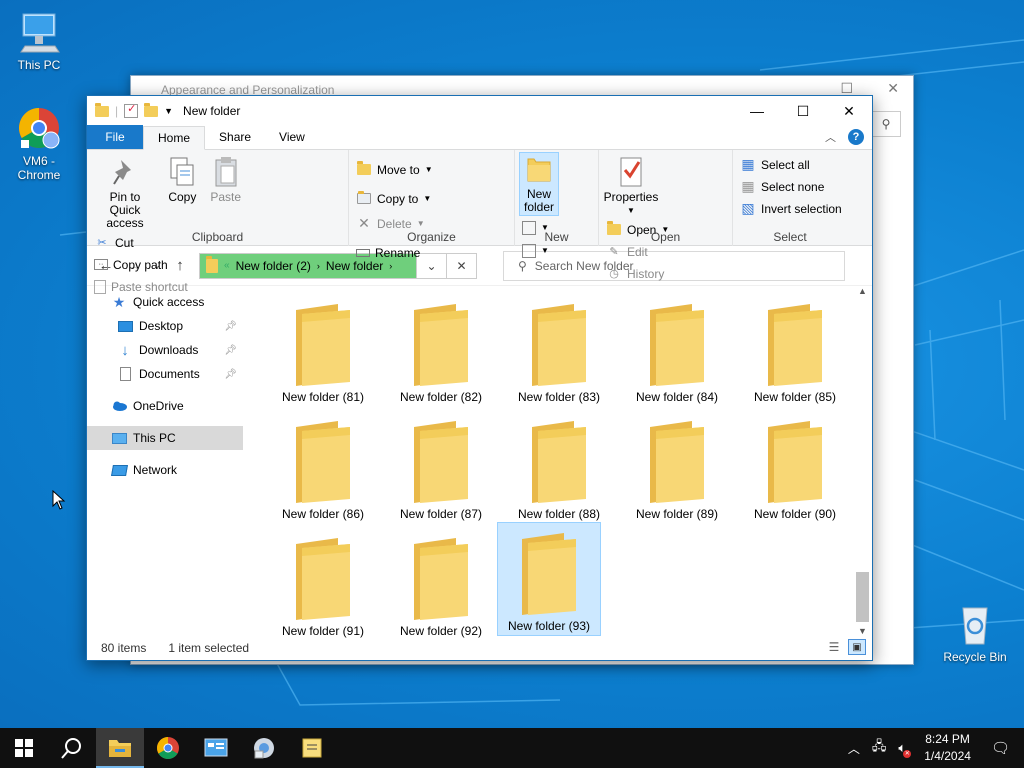 The width and height of the screenshot is (1024, 768). What do you see at coordinates (226, 180) in the screenshot?
I see `paste-button: Paste` at bounding box center [226, 180].